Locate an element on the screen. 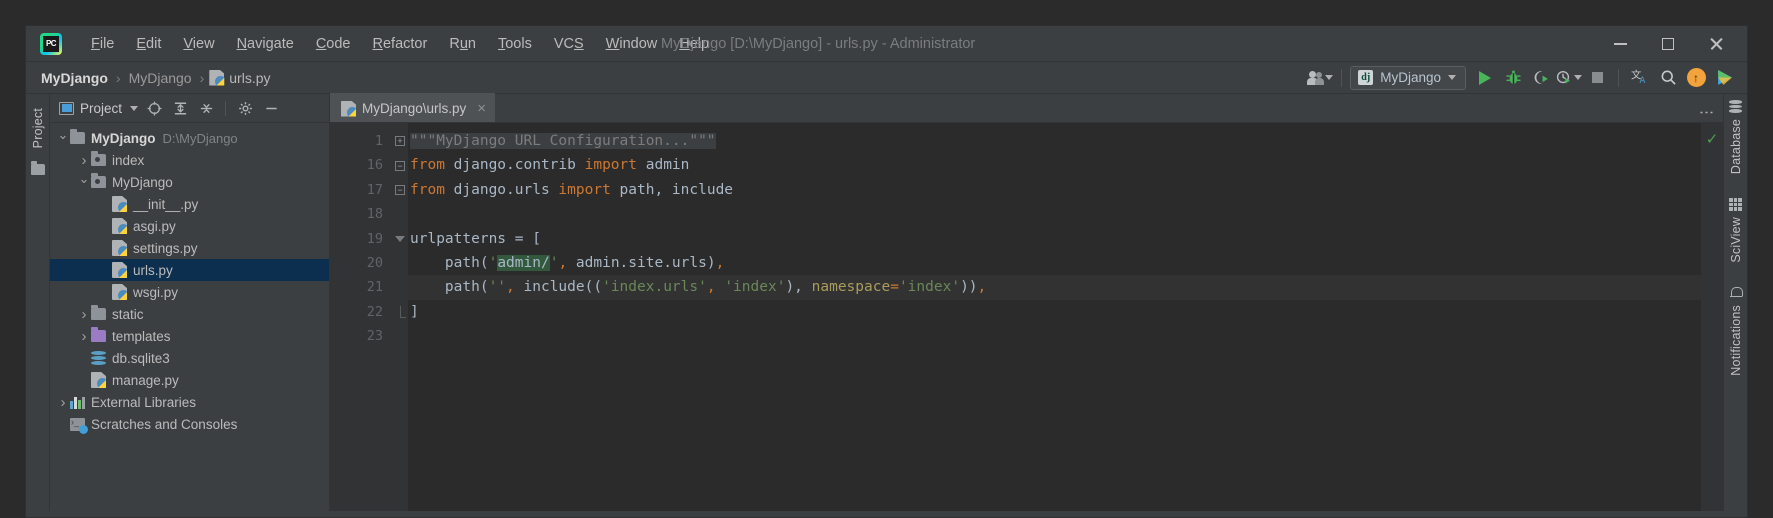 This screenshot has height=518, width=1773. close-button is located at coordinates (1716, 44).